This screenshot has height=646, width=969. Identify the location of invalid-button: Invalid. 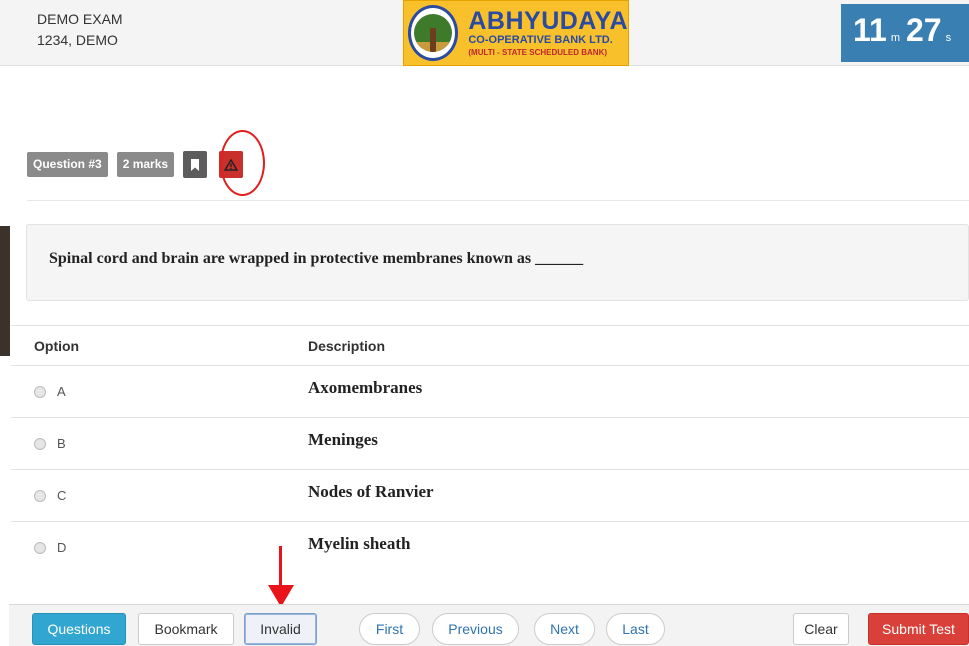
(280, 629).